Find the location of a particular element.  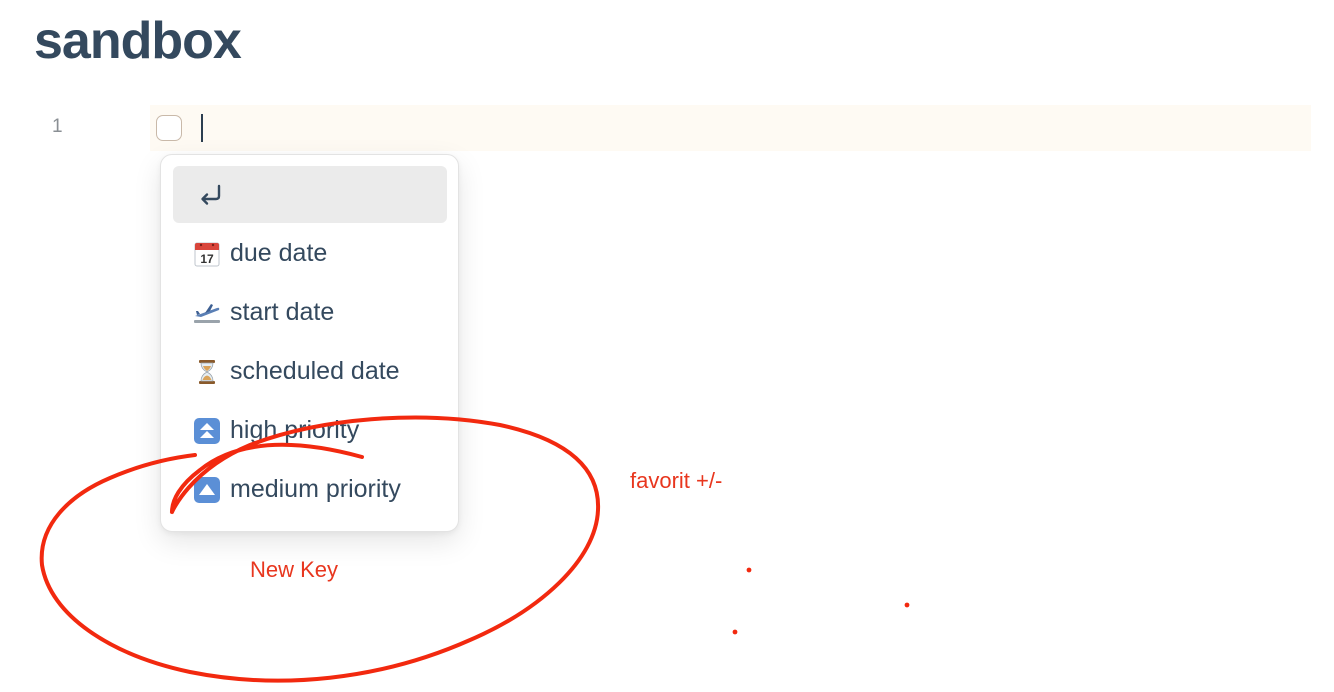

airplane-departure-icon is located at coordinates (207, 313).